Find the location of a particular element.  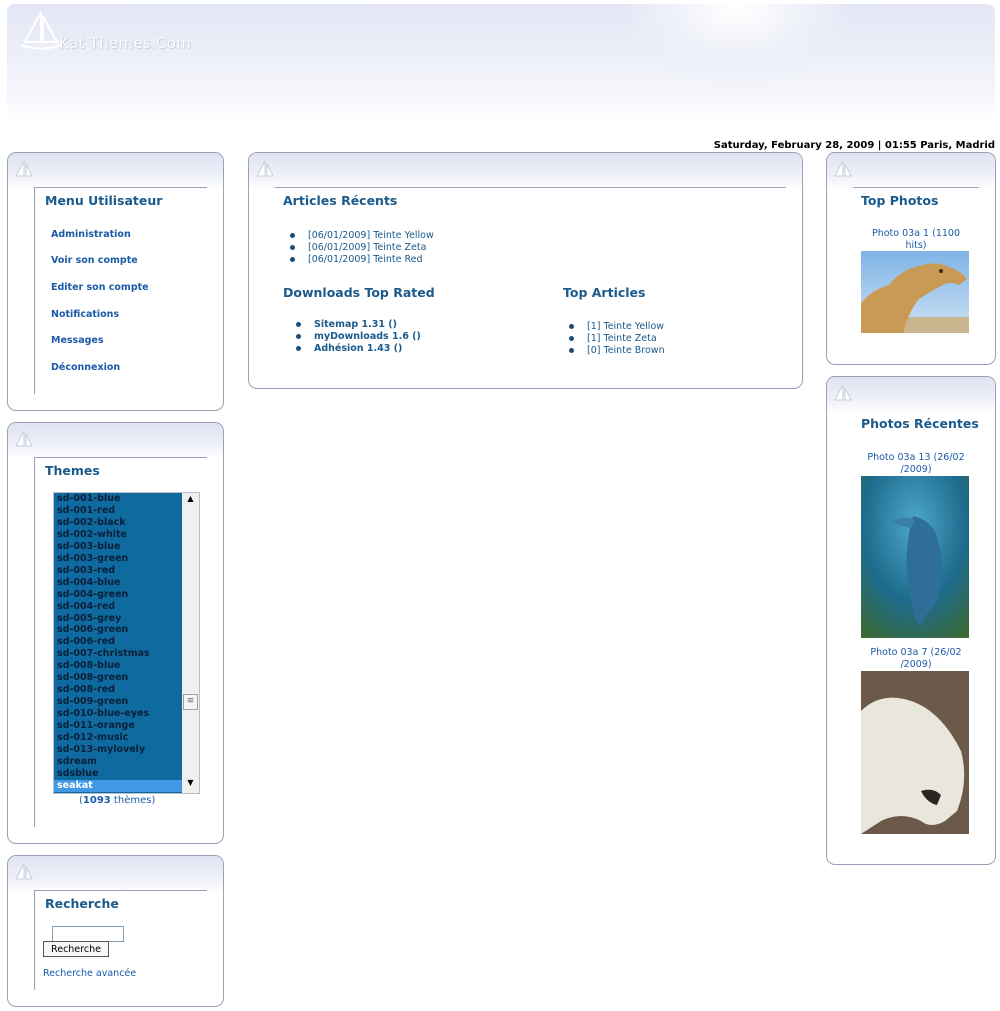

themes-count-number: 1093 is located at coordinates (96, 800).